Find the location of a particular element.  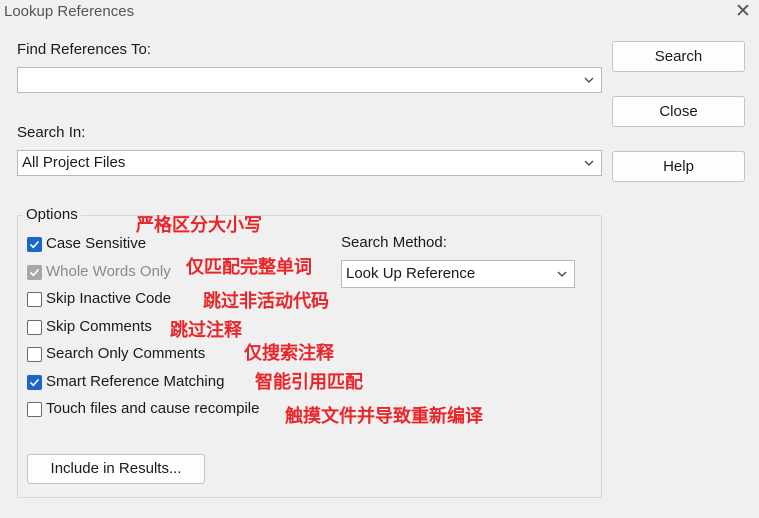

search-method-value: Look Up Reference is located at coordinates (411, 273).